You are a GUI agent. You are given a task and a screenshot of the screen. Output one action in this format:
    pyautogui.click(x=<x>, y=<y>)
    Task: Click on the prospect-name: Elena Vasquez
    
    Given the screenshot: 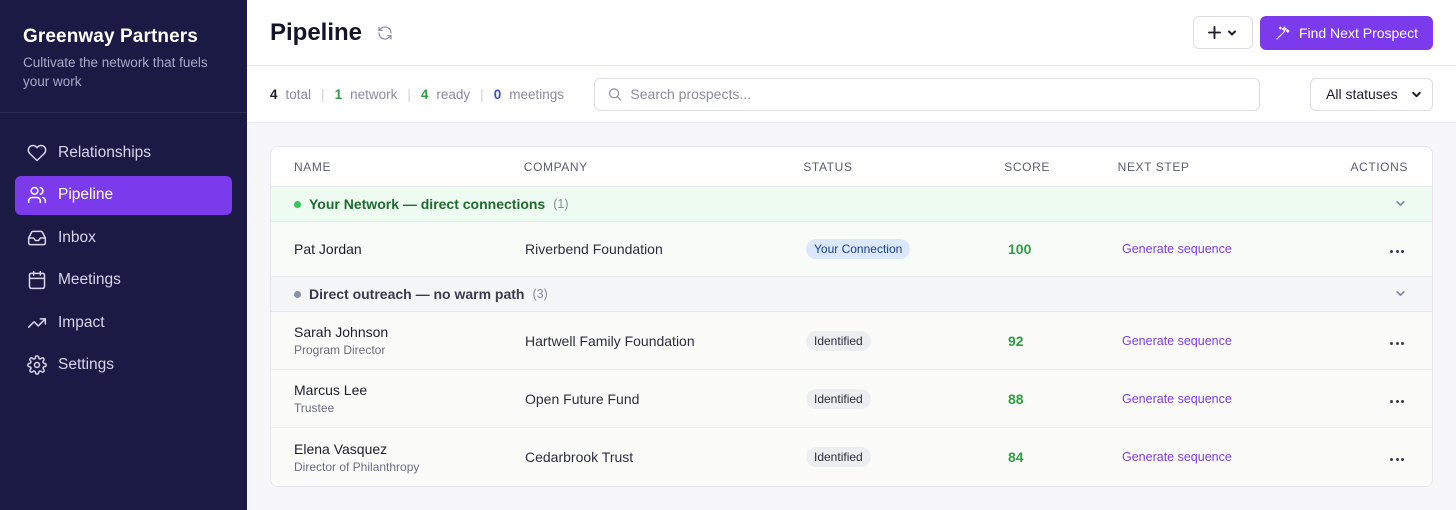 What is the action you would take?
    pyautogui.click(x=409, y=449)
    